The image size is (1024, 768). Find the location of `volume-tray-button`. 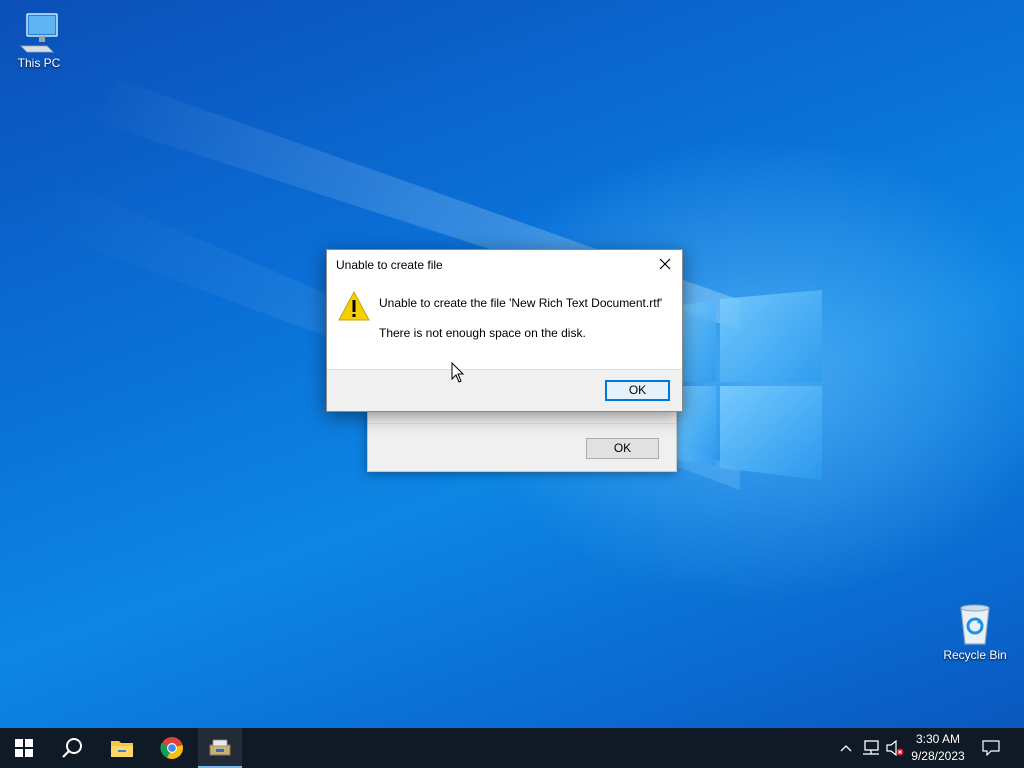

volume-tray-button is located at coordinates (895, 748).